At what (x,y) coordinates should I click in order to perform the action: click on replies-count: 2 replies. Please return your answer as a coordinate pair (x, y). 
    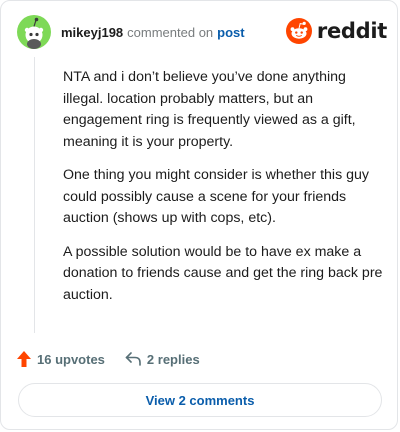
    Looking at the image, I should click on (173, 359).